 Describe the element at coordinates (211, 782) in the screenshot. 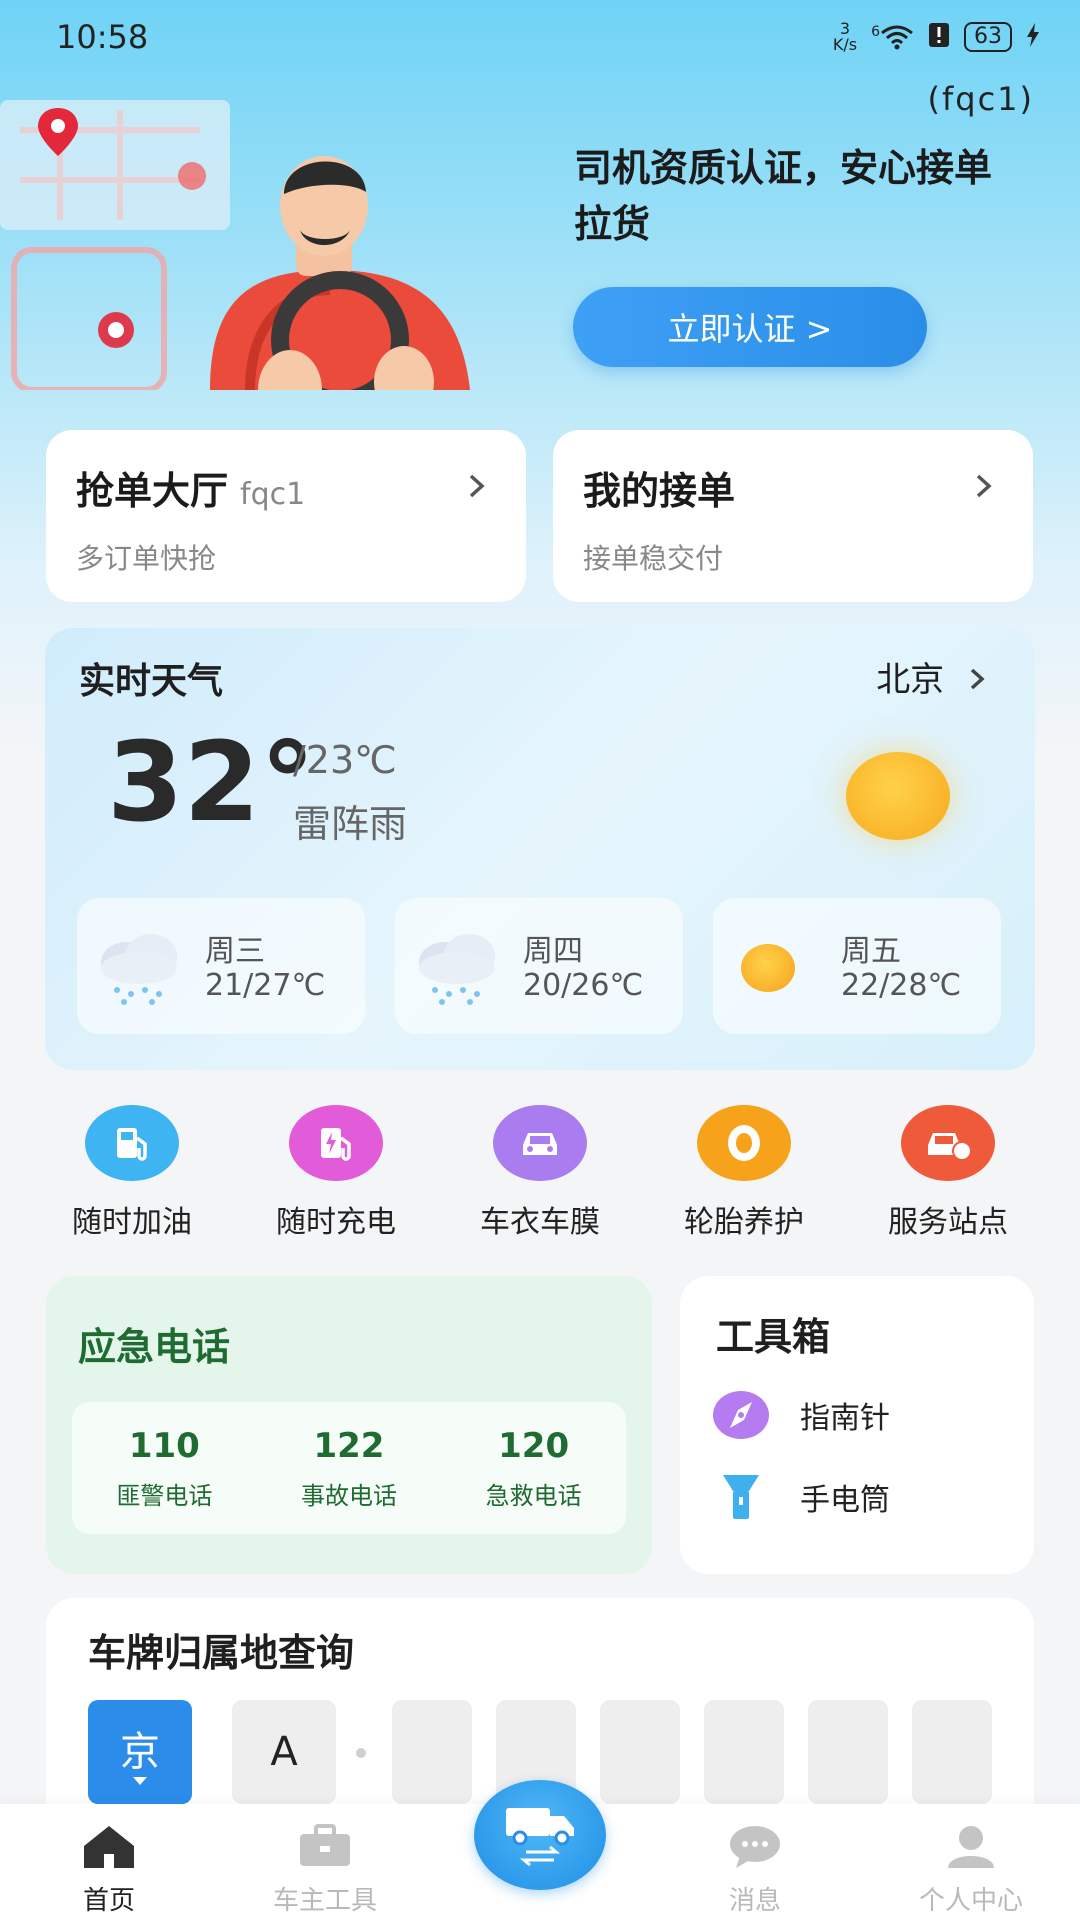

I see `current-temperature: 32°` at that location.